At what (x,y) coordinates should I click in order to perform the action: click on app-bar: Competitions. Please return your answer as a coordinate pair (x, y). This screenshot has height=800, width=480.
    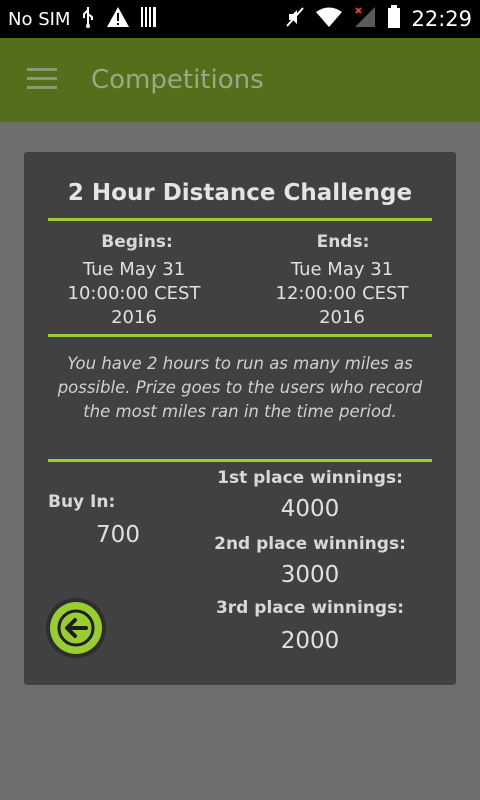
    Looking at the image, I should click on (240, 80).